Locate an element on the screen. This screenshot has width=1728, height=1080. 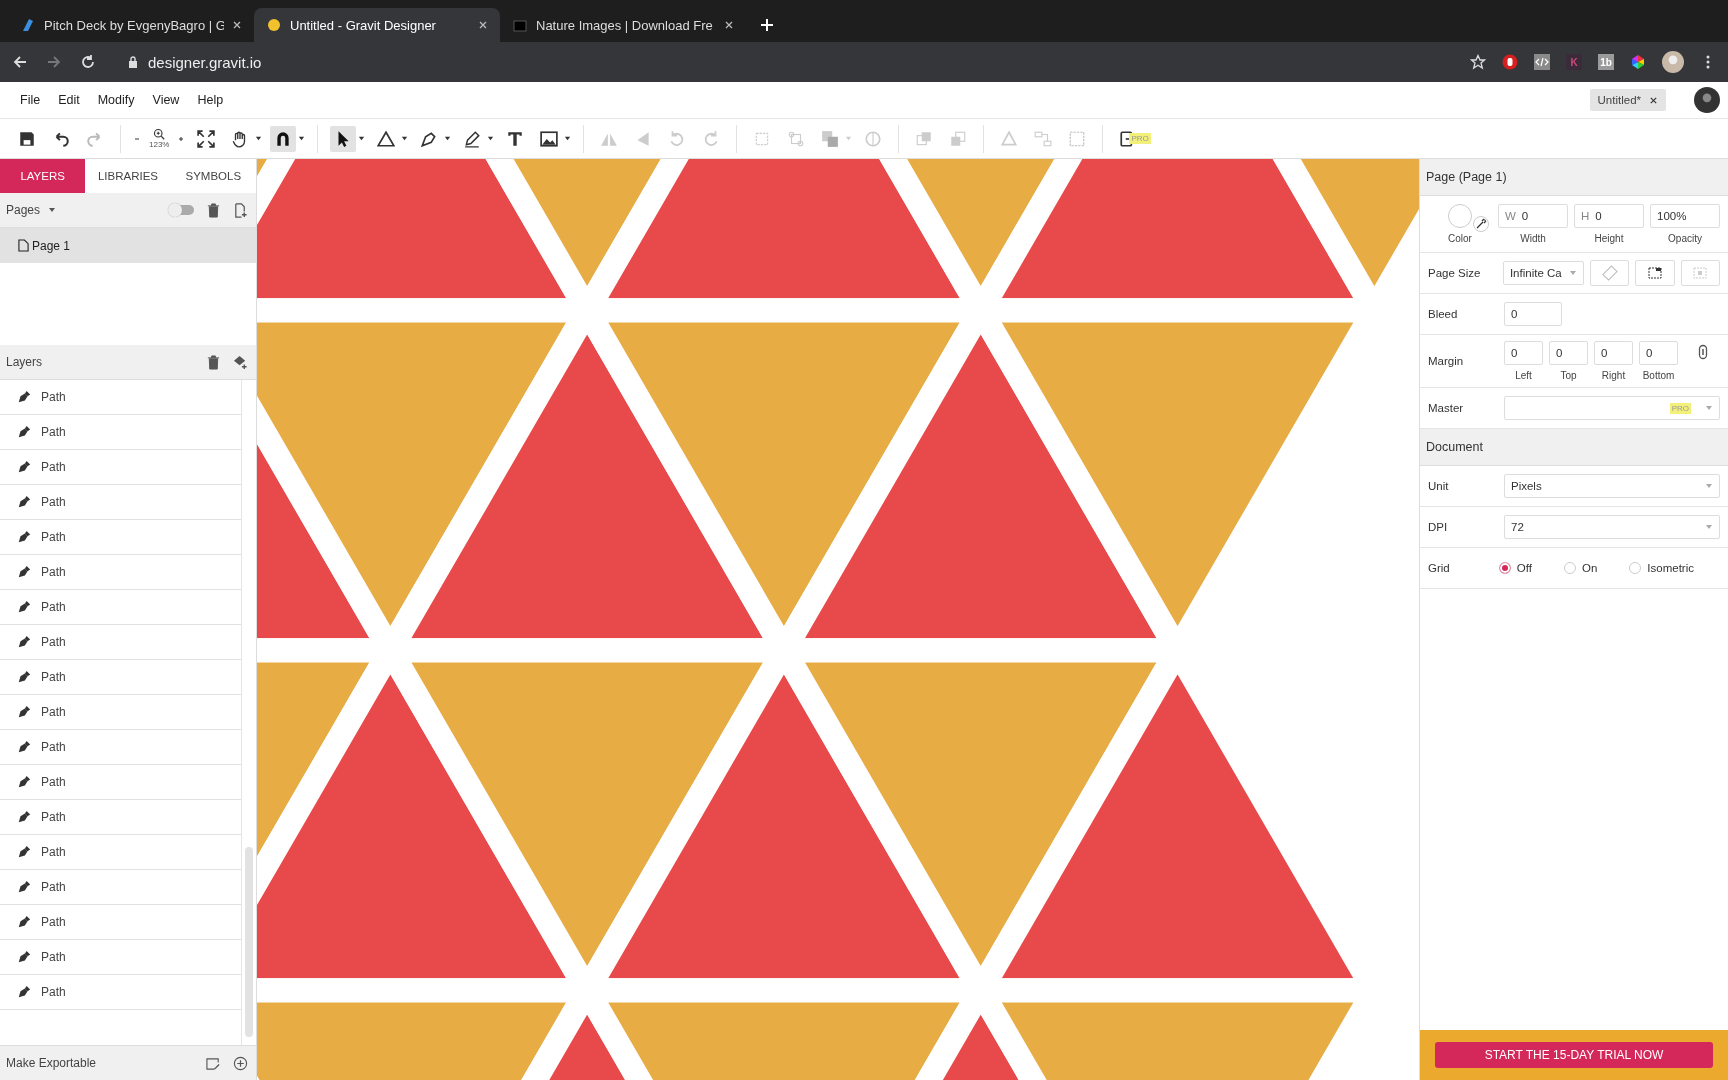
radio-option: On is located at coordinates (1581, 568).